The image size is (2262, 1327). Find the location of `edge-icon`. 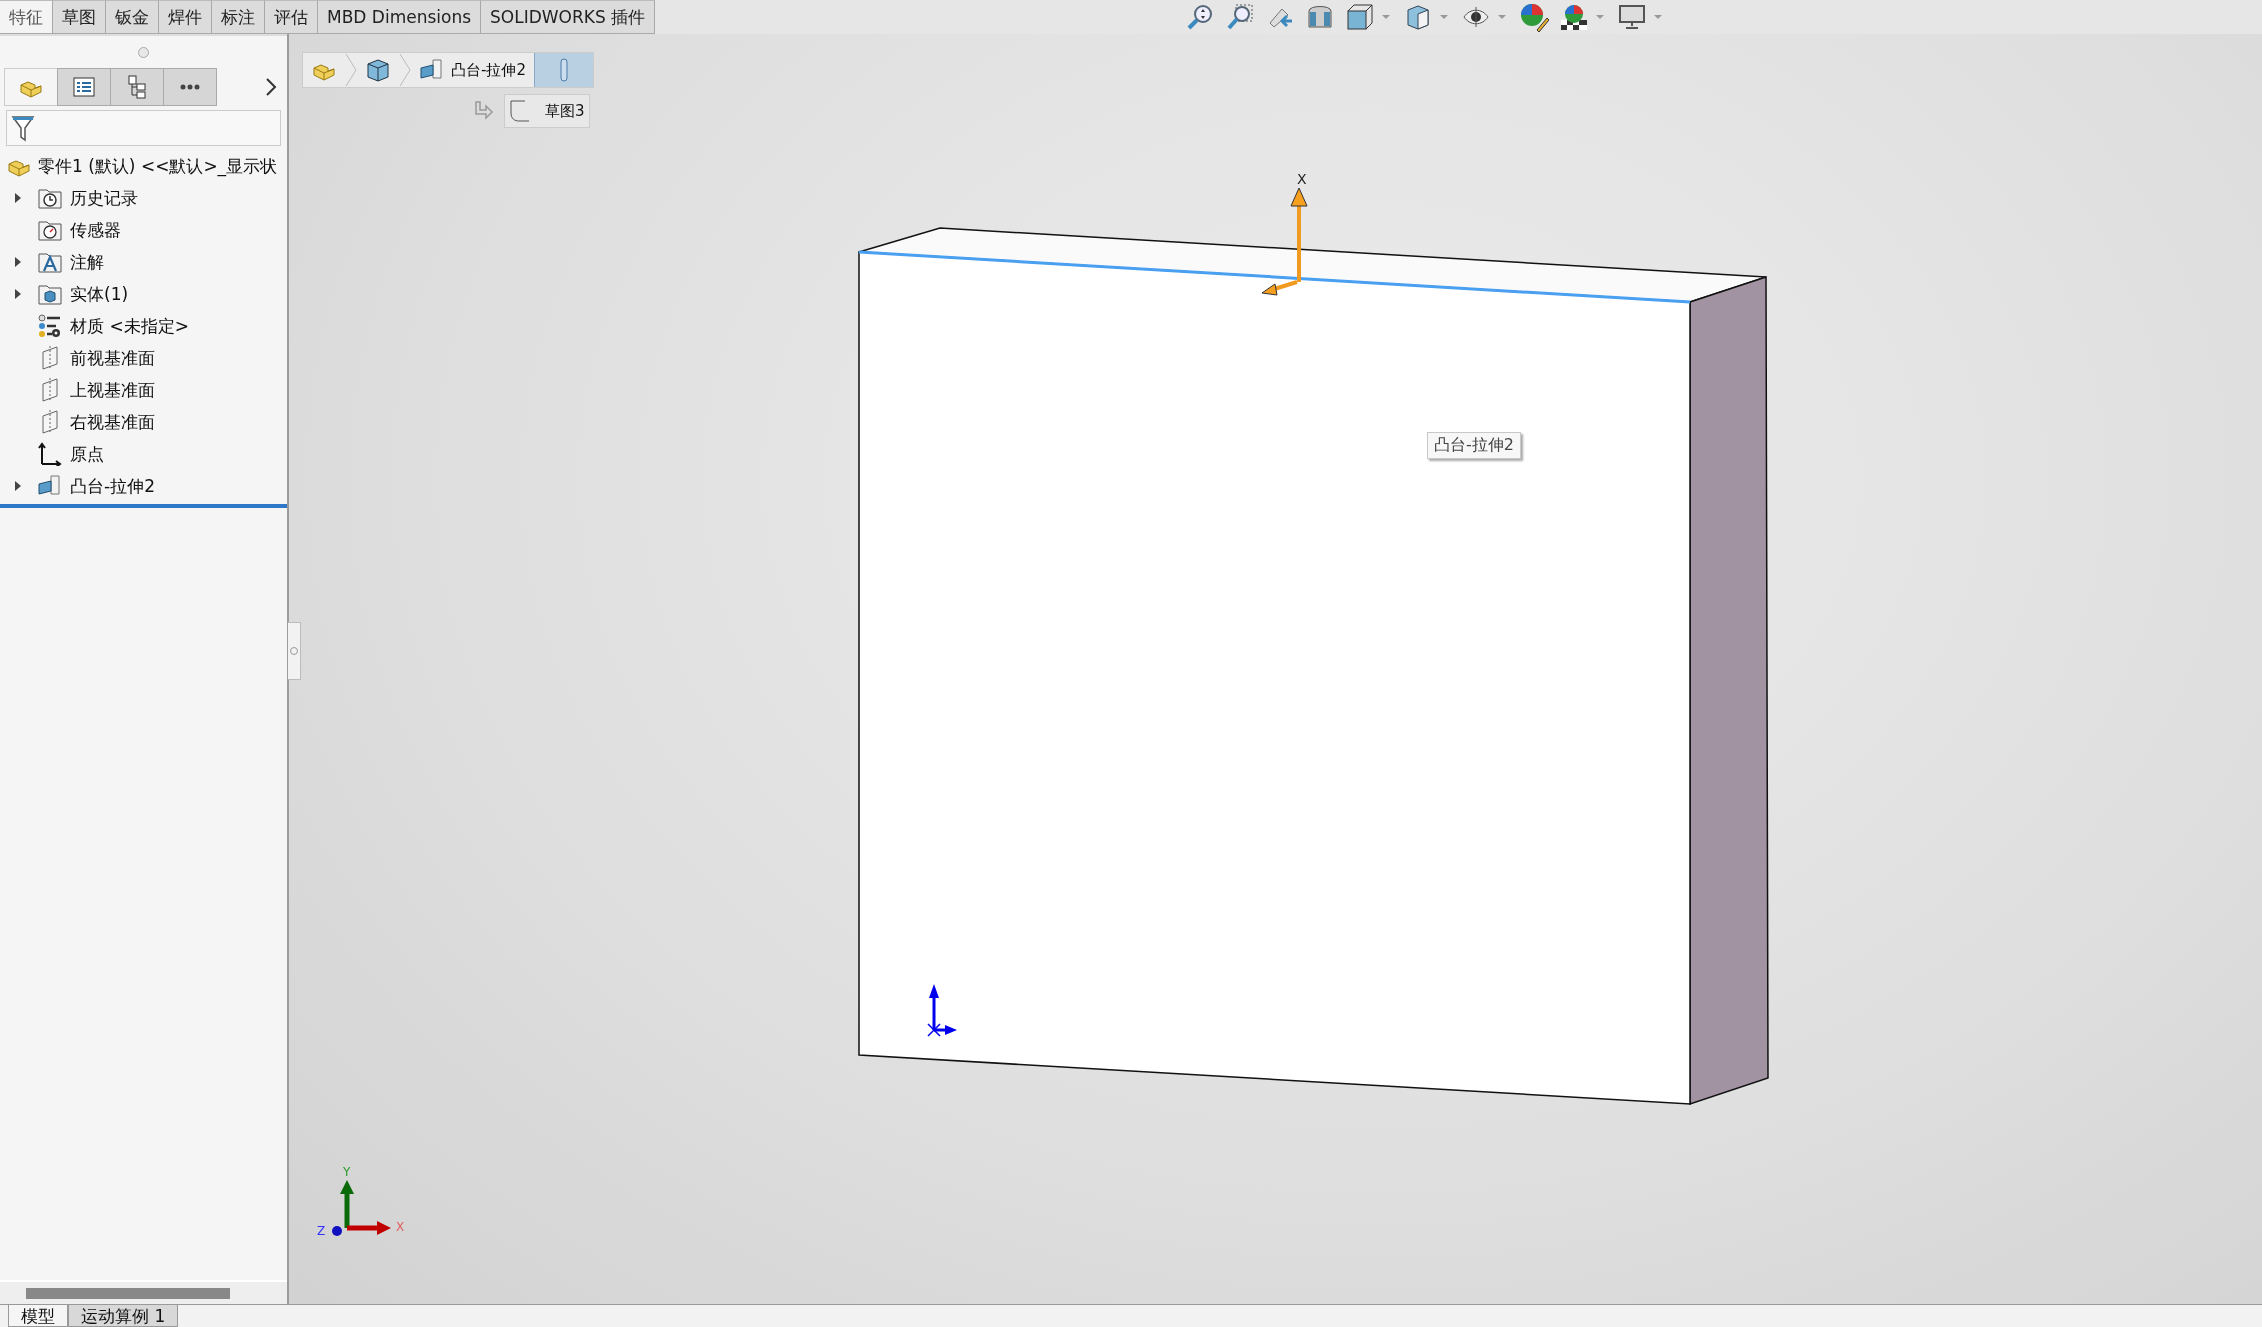

edge-icon is located at coordinates (563, 70).